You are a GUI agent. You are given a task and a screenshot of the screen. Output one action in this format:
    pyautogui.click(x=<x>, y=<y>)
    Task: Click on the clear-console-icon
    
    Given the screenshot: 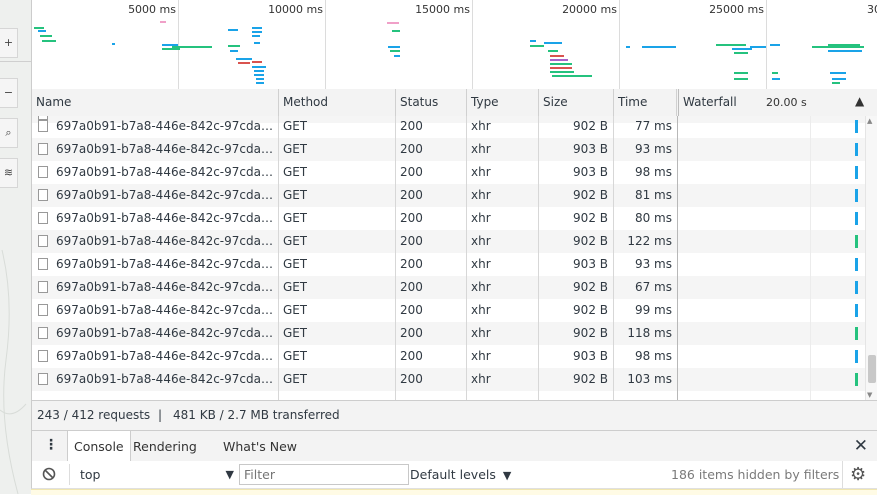 What is the action you would take?
    pyautogui.click(x=49, y=474)
    